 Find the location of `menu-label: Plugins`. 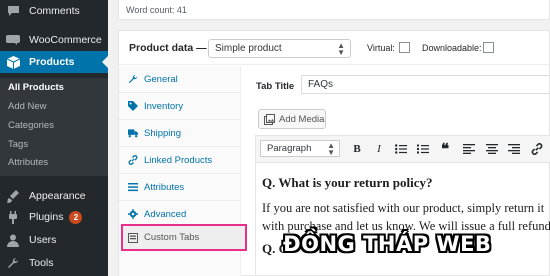

menu-label: Plugins is located at coordinates (46, 217).